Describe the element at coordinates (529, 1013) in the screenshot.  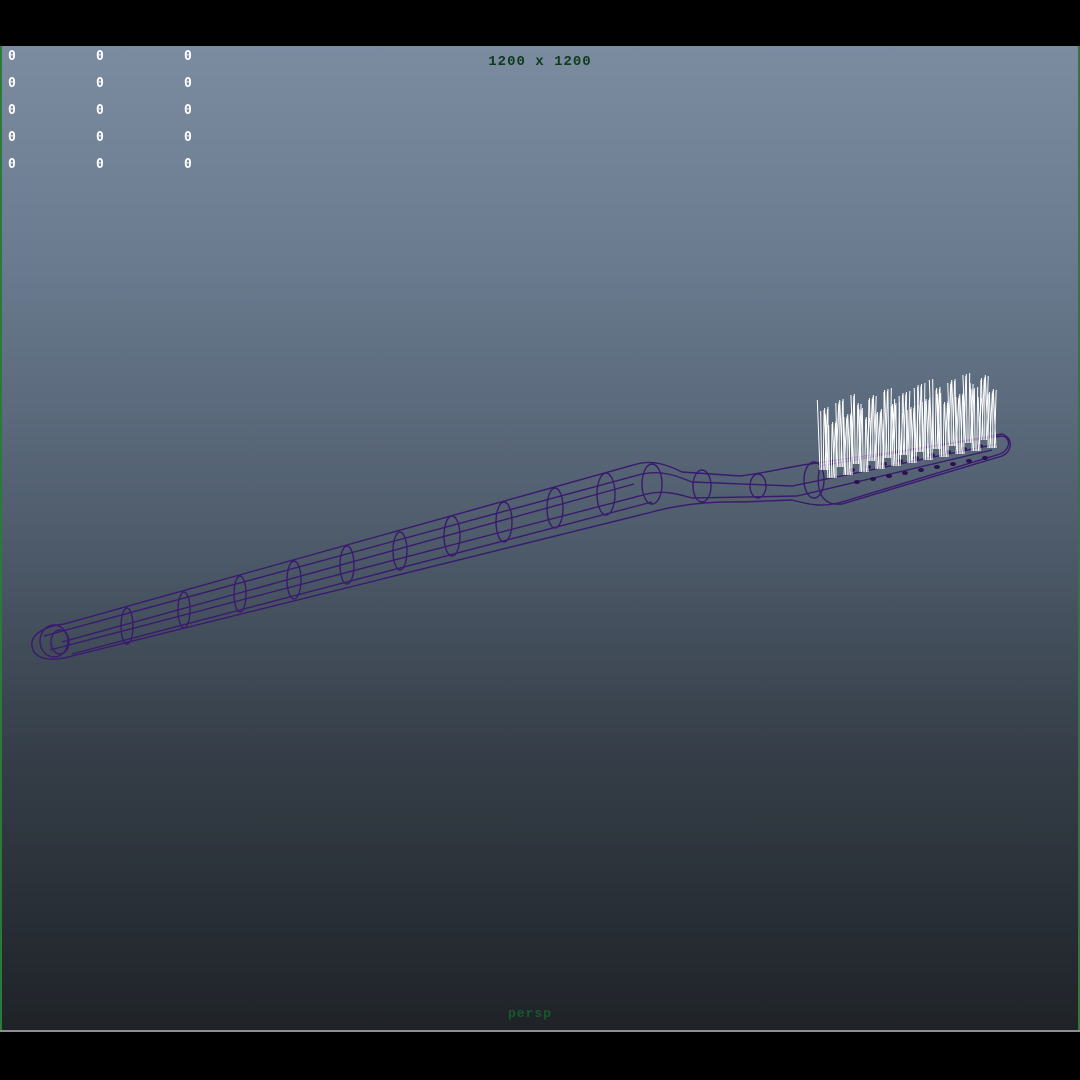
I see `camera-label: persp` at that location.